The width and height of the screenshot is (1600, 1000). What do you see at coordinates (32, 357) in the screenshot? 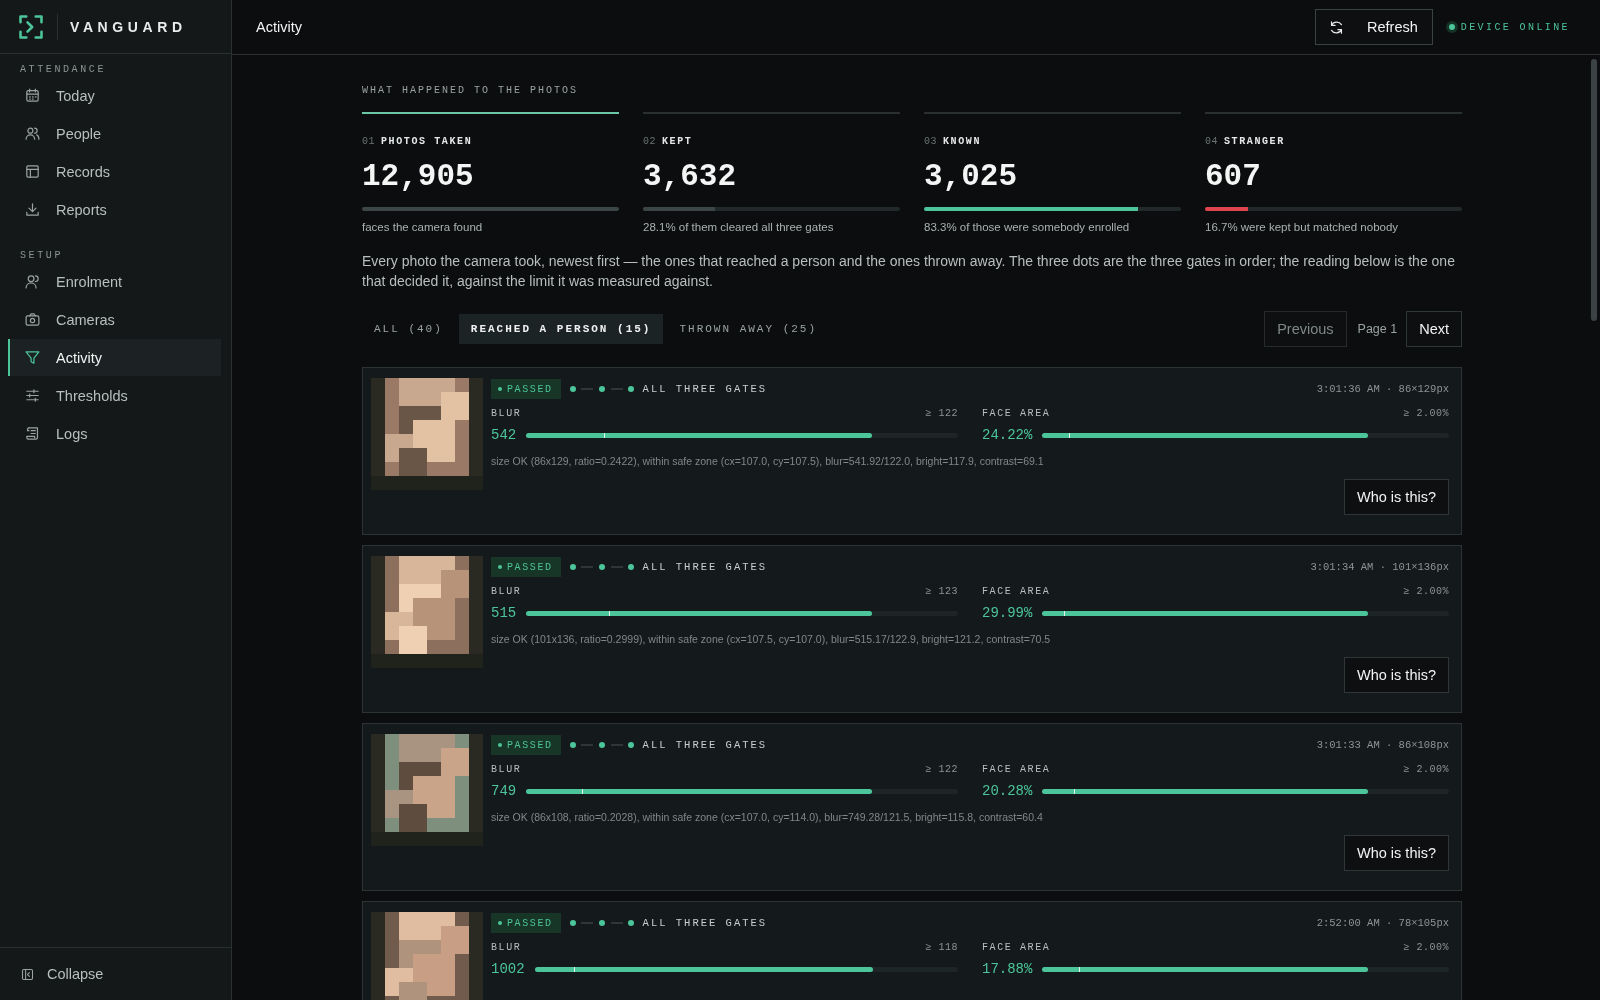
I see `filter-icon` at bounding box center [32, 357].